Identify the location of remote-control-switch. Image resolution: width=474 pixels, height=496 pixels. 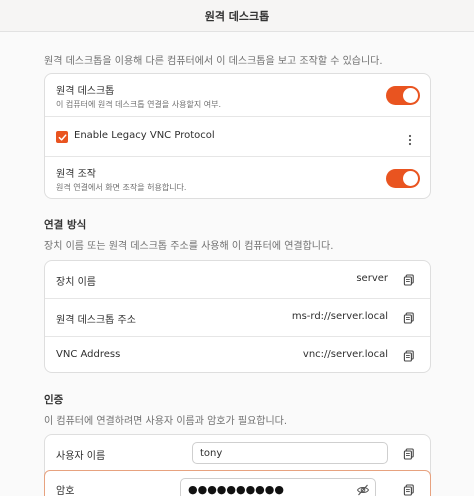
(403, 178).